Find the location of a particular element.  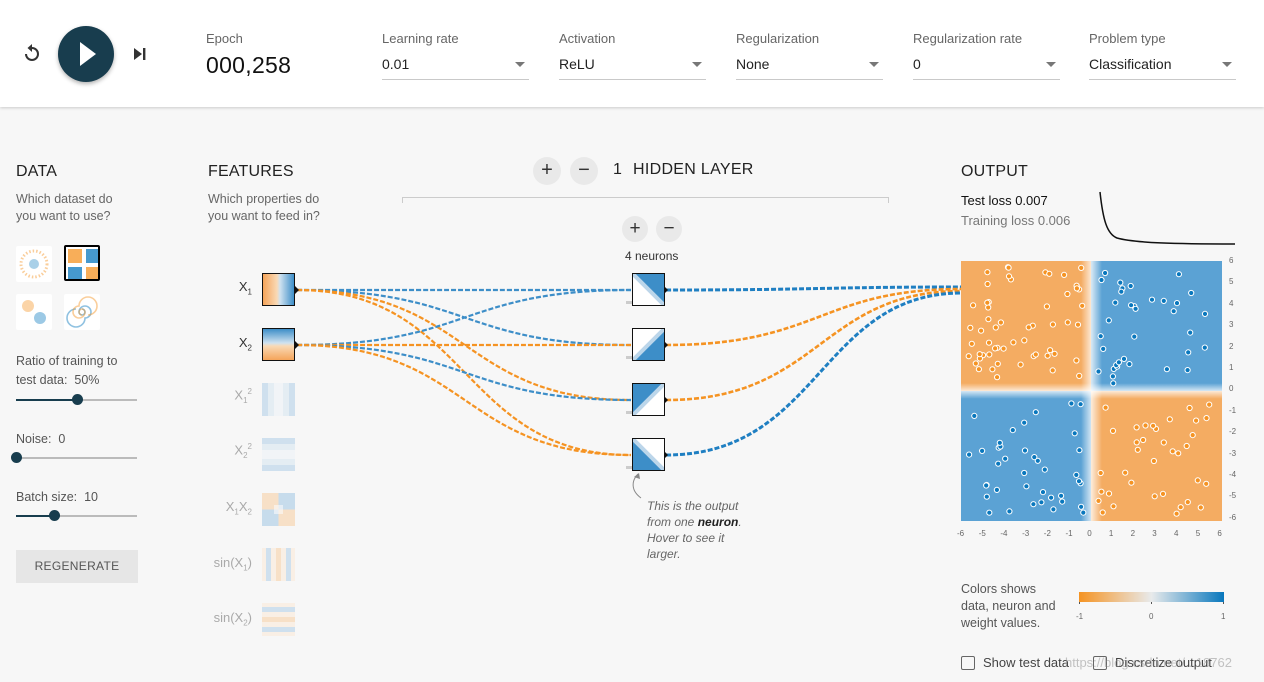

x-tick: -2 is located at coordinates (1047, 533).